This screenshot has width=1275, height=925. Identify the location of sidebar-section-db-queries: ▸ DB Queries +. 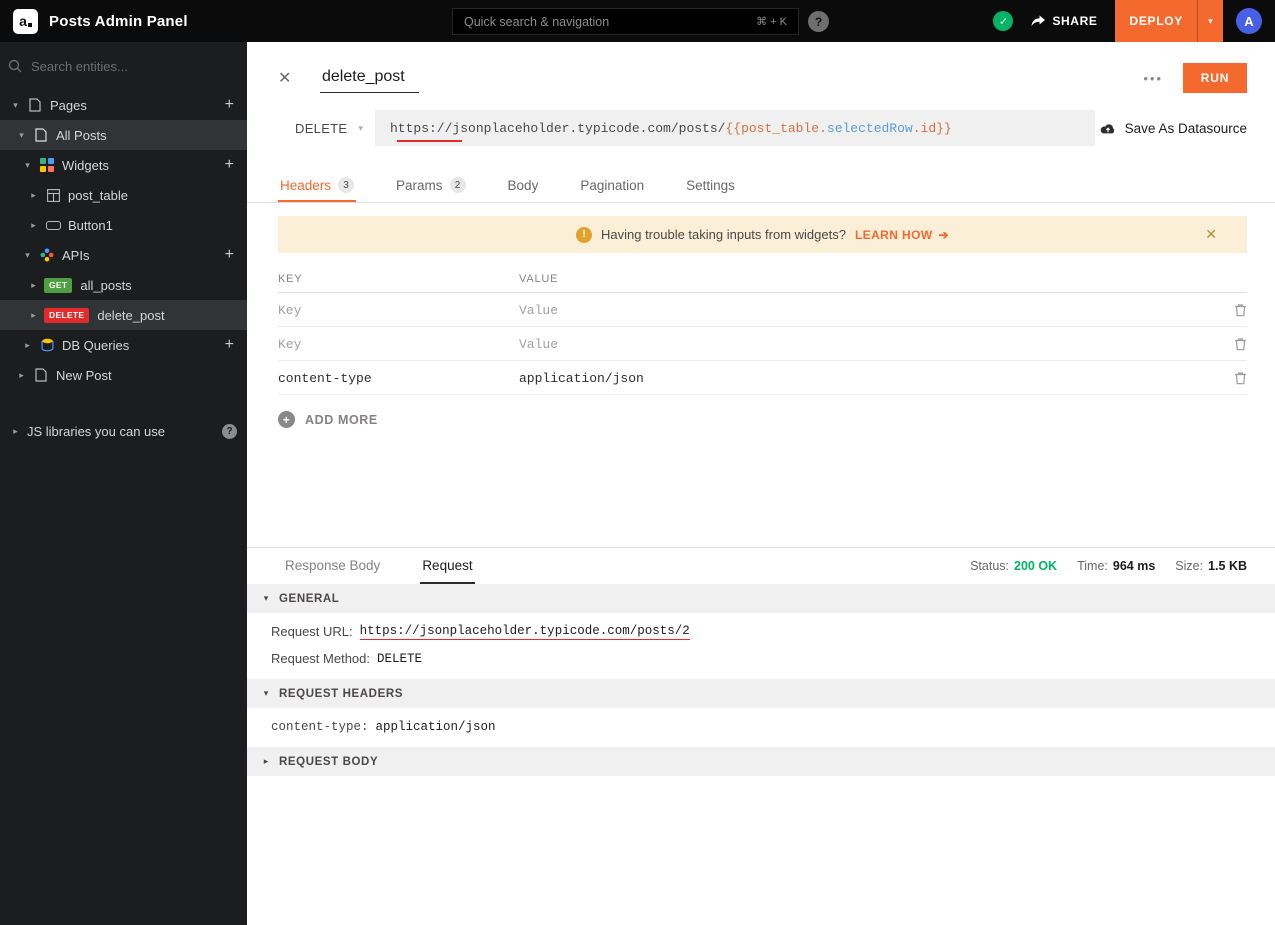
(123, 345).